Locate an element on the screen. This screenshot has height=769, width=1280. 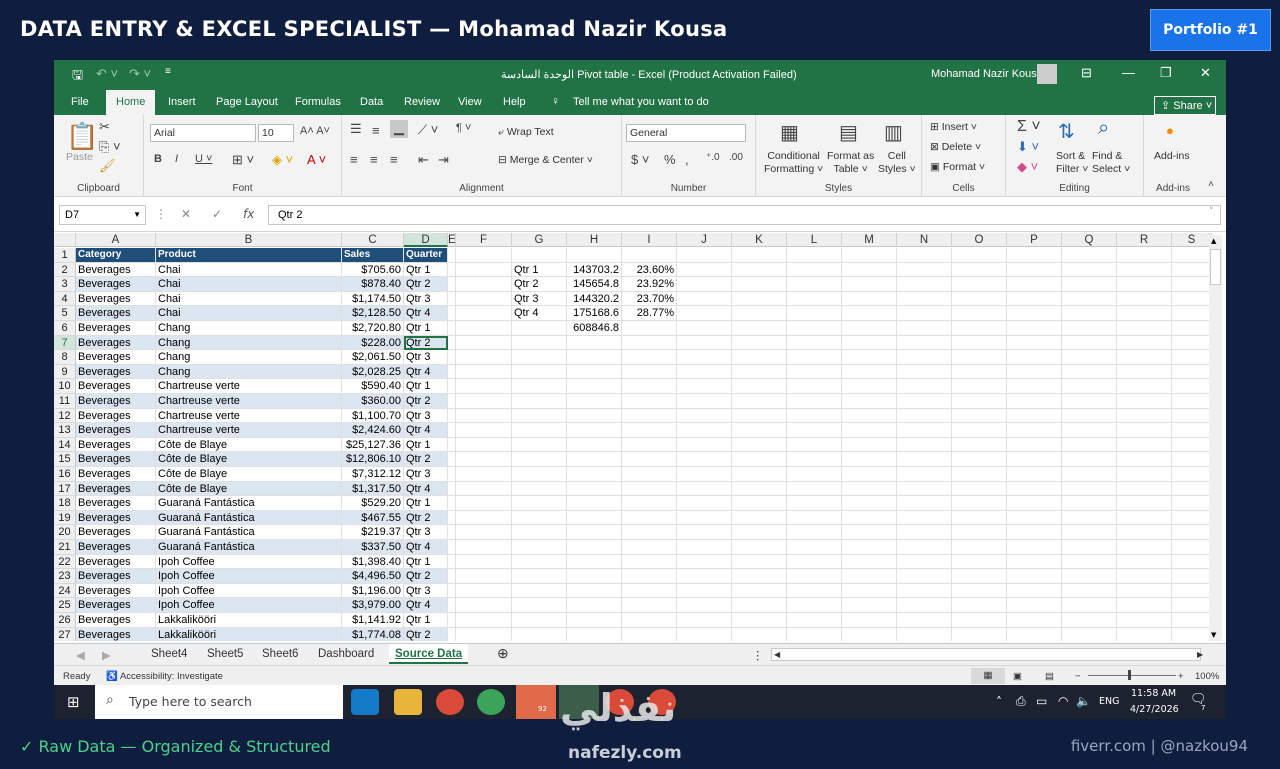
row-header: 23 is located at coordinates (65, 576).